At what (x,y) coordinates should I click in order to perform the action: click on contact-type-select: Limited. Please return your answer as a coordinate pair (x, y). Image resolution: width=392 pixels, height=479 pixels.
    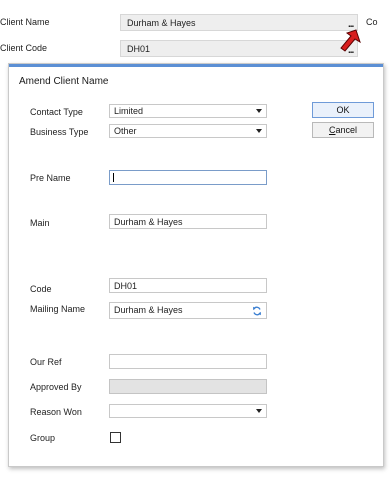
    Looking at the image, I should click on (188, 111).